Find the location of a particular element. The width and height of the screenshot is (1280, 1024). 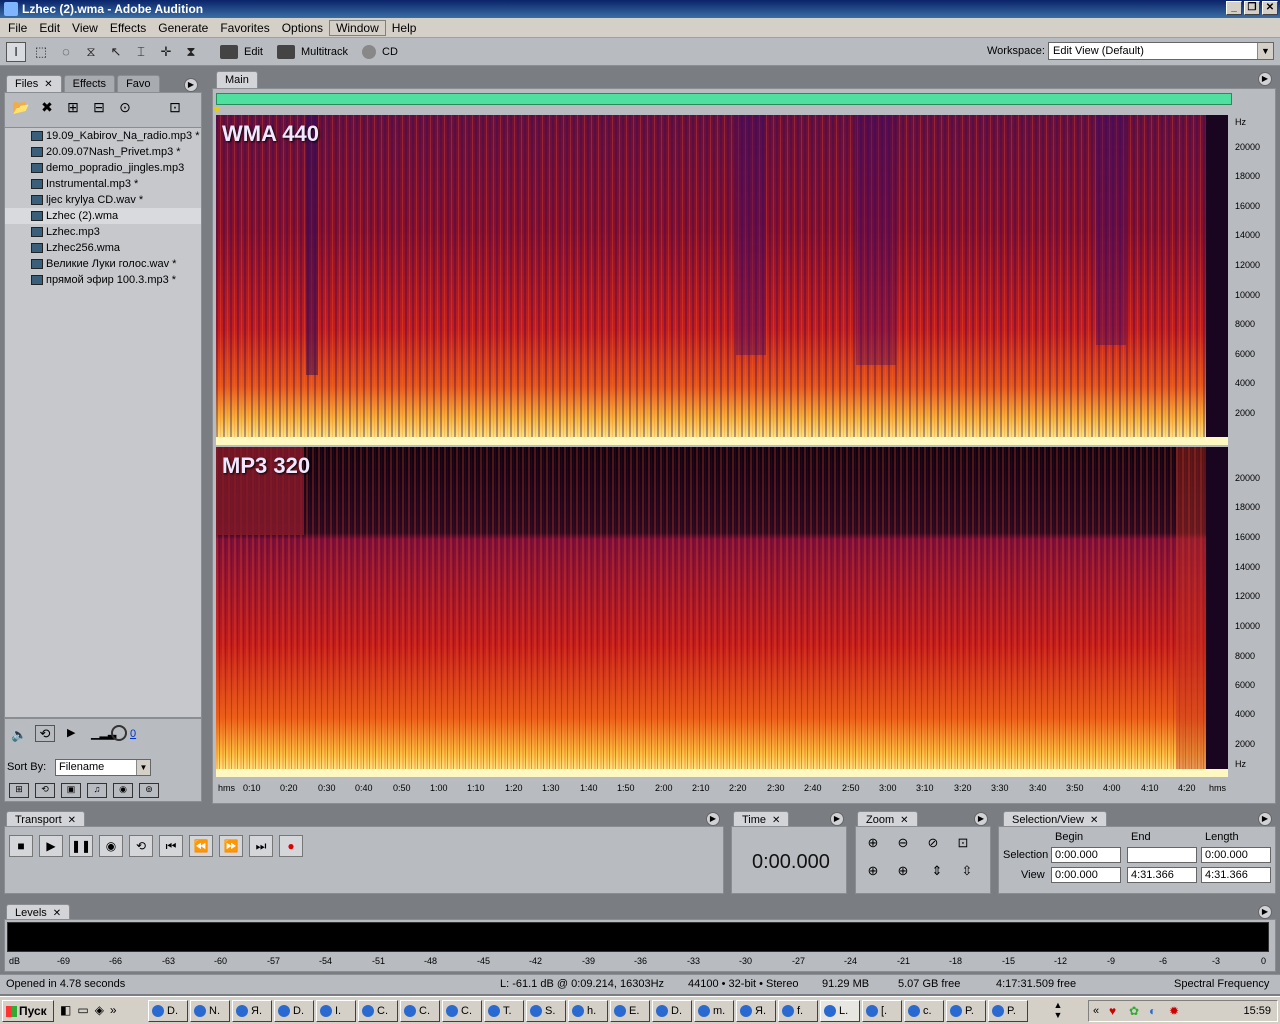

menu-file: File is located at coordinates (17, 28).